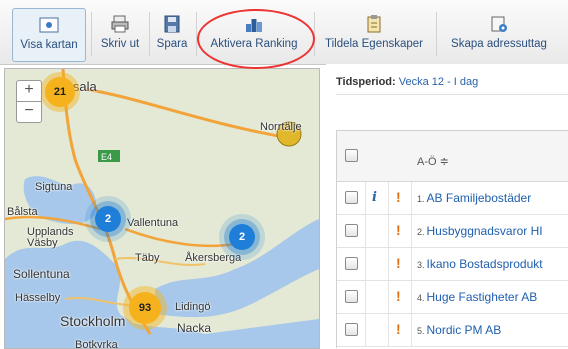 This screenshot has width=568, height=349. I want to click on table-row: ! 5. Nordic PM AB, so click(452, 330).